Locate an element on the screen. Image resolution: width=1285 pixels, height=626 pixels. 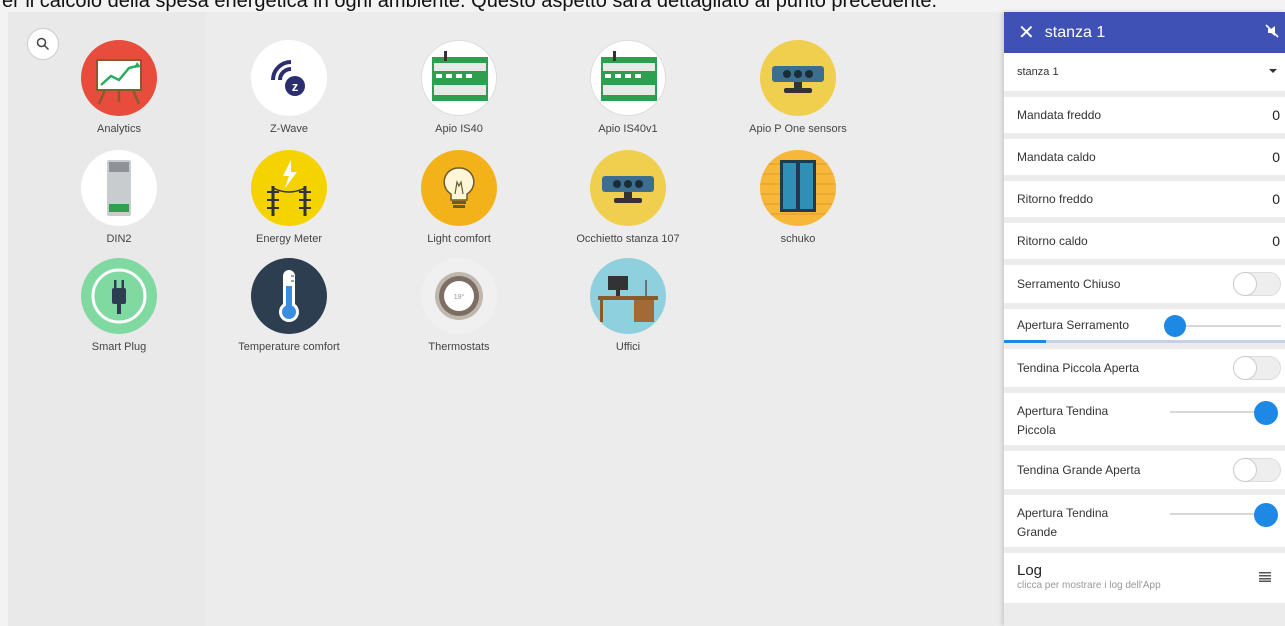
log-row: Log clicca per mostrare i log dell'App is located at coordinates (1144, 578).